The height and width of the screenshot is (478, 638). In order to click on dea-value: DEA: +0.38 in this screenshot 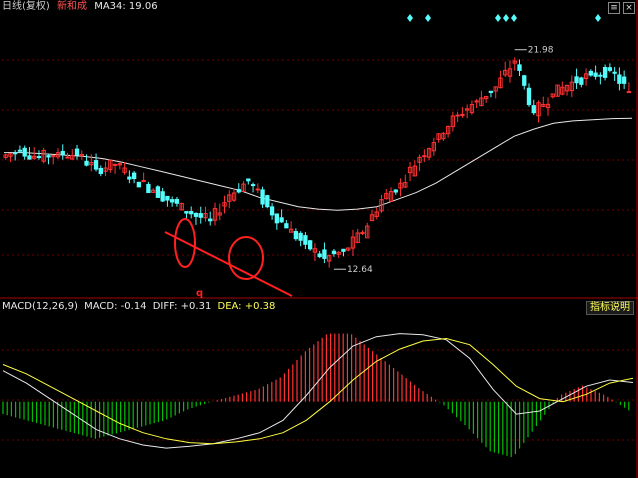, I will do `click(246, 306)`.